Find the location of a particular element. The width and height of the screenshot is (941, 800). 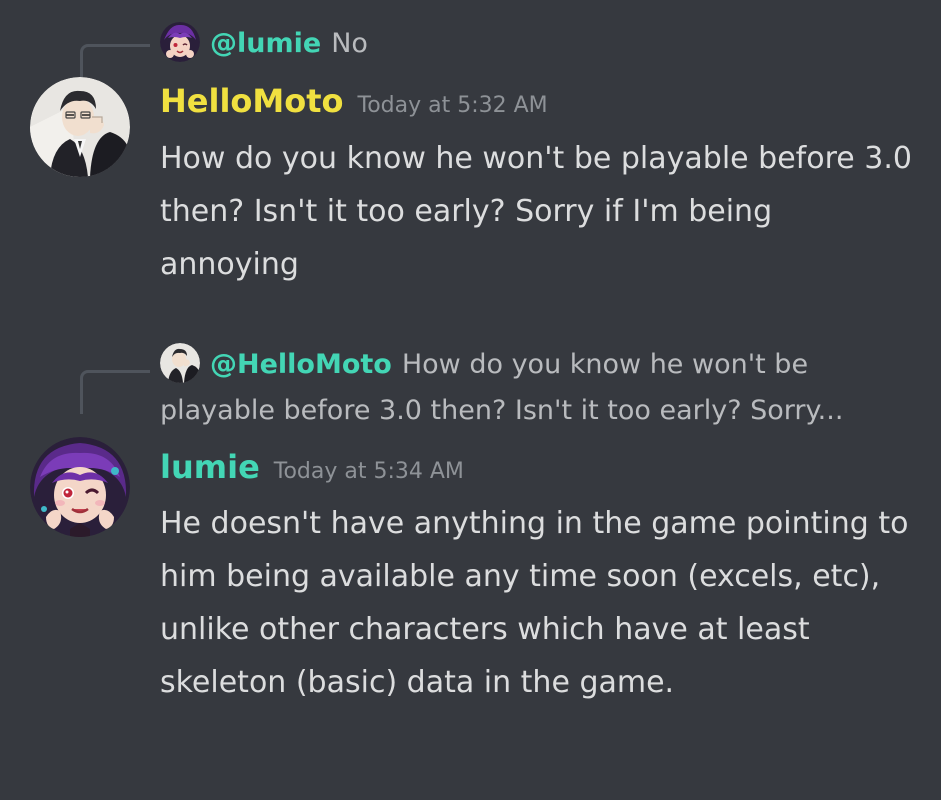

reply-text: No is located at coordinates (349, 43).